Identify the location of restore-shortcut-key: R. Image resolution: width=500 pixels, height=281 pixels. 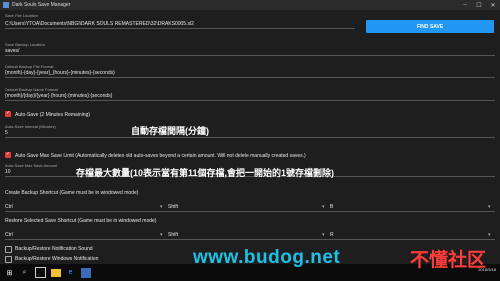
(332, 235).